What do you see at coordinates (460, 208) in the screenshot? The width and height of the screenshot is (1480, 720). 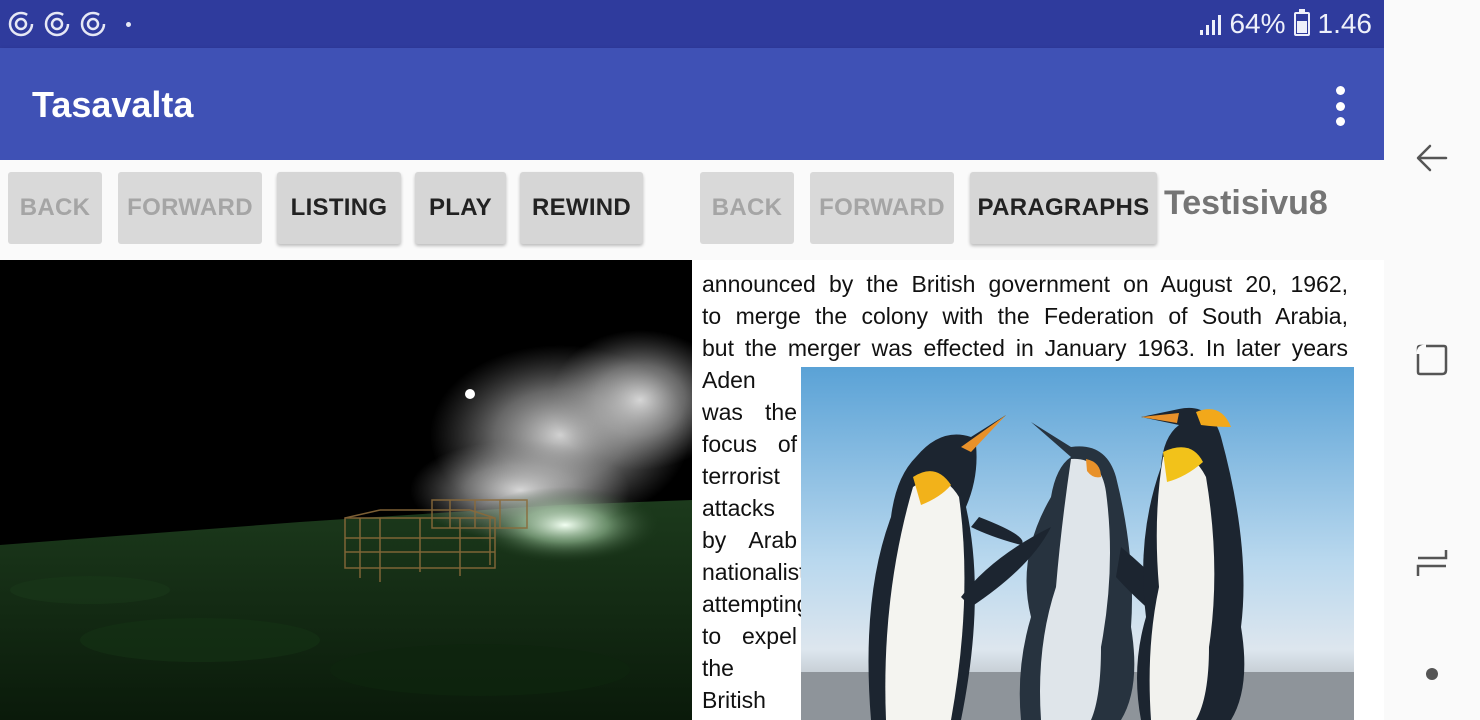 I see `play-button: PLAY` at bounding box center [460, 208].